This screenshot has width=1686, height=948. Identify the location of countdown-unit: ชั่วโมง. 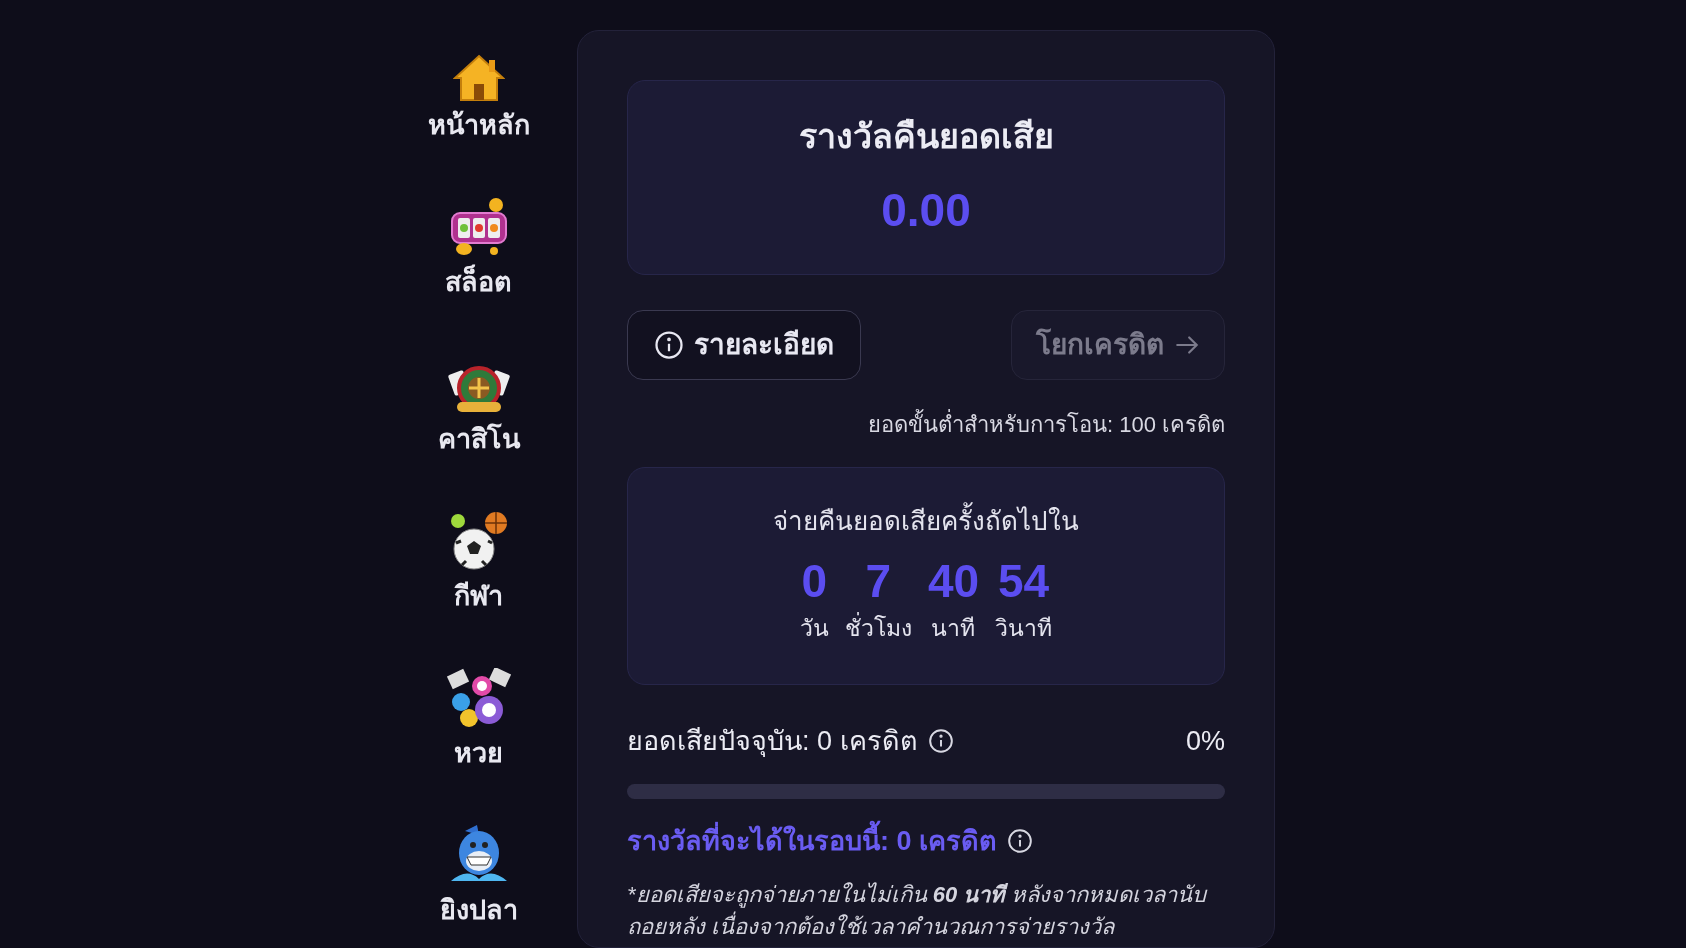
(878, 628).